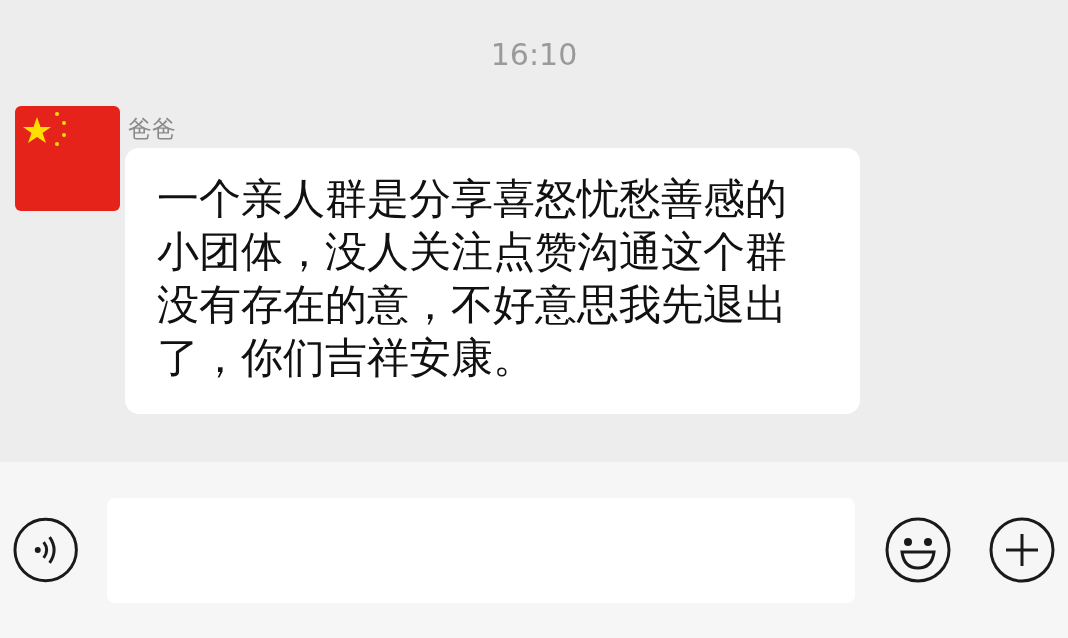  Describe the element at coordinates (67, 158) in the screenshot. I see `avatar-icon` at that location.